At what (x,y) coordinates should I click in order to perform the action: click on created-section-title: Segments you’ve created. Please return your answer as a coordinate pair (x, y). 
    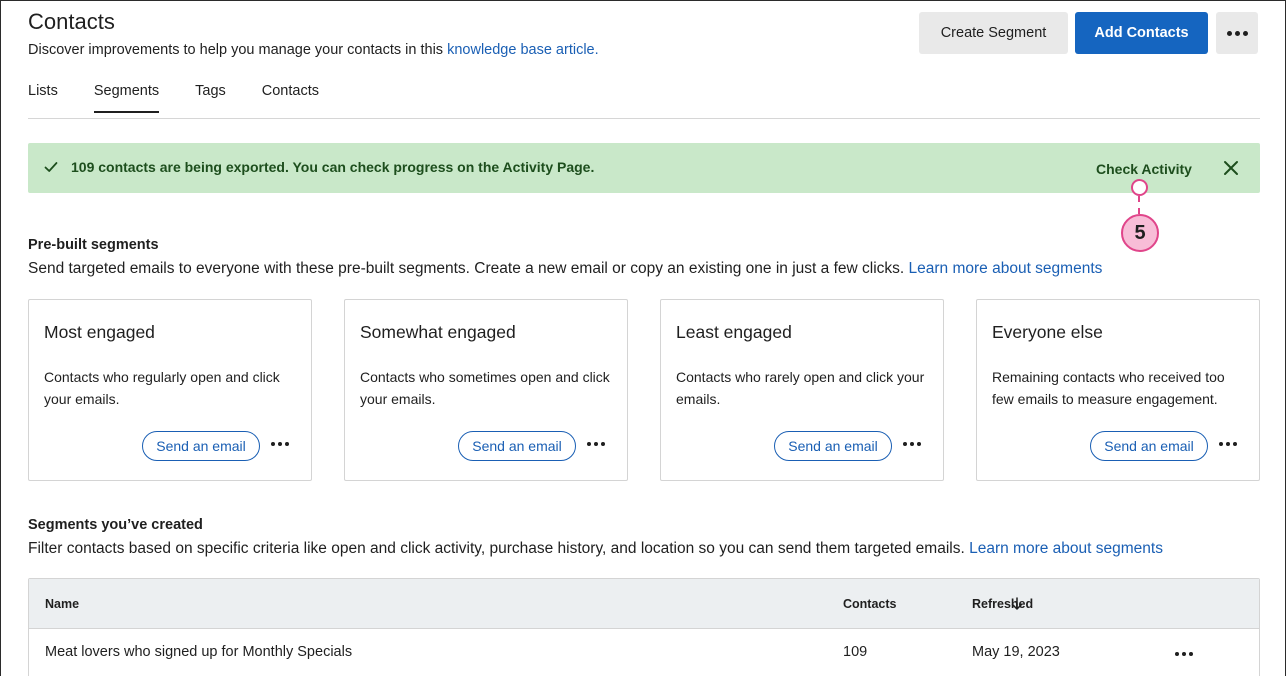
    Looking at the image, I should click on (115, 525).